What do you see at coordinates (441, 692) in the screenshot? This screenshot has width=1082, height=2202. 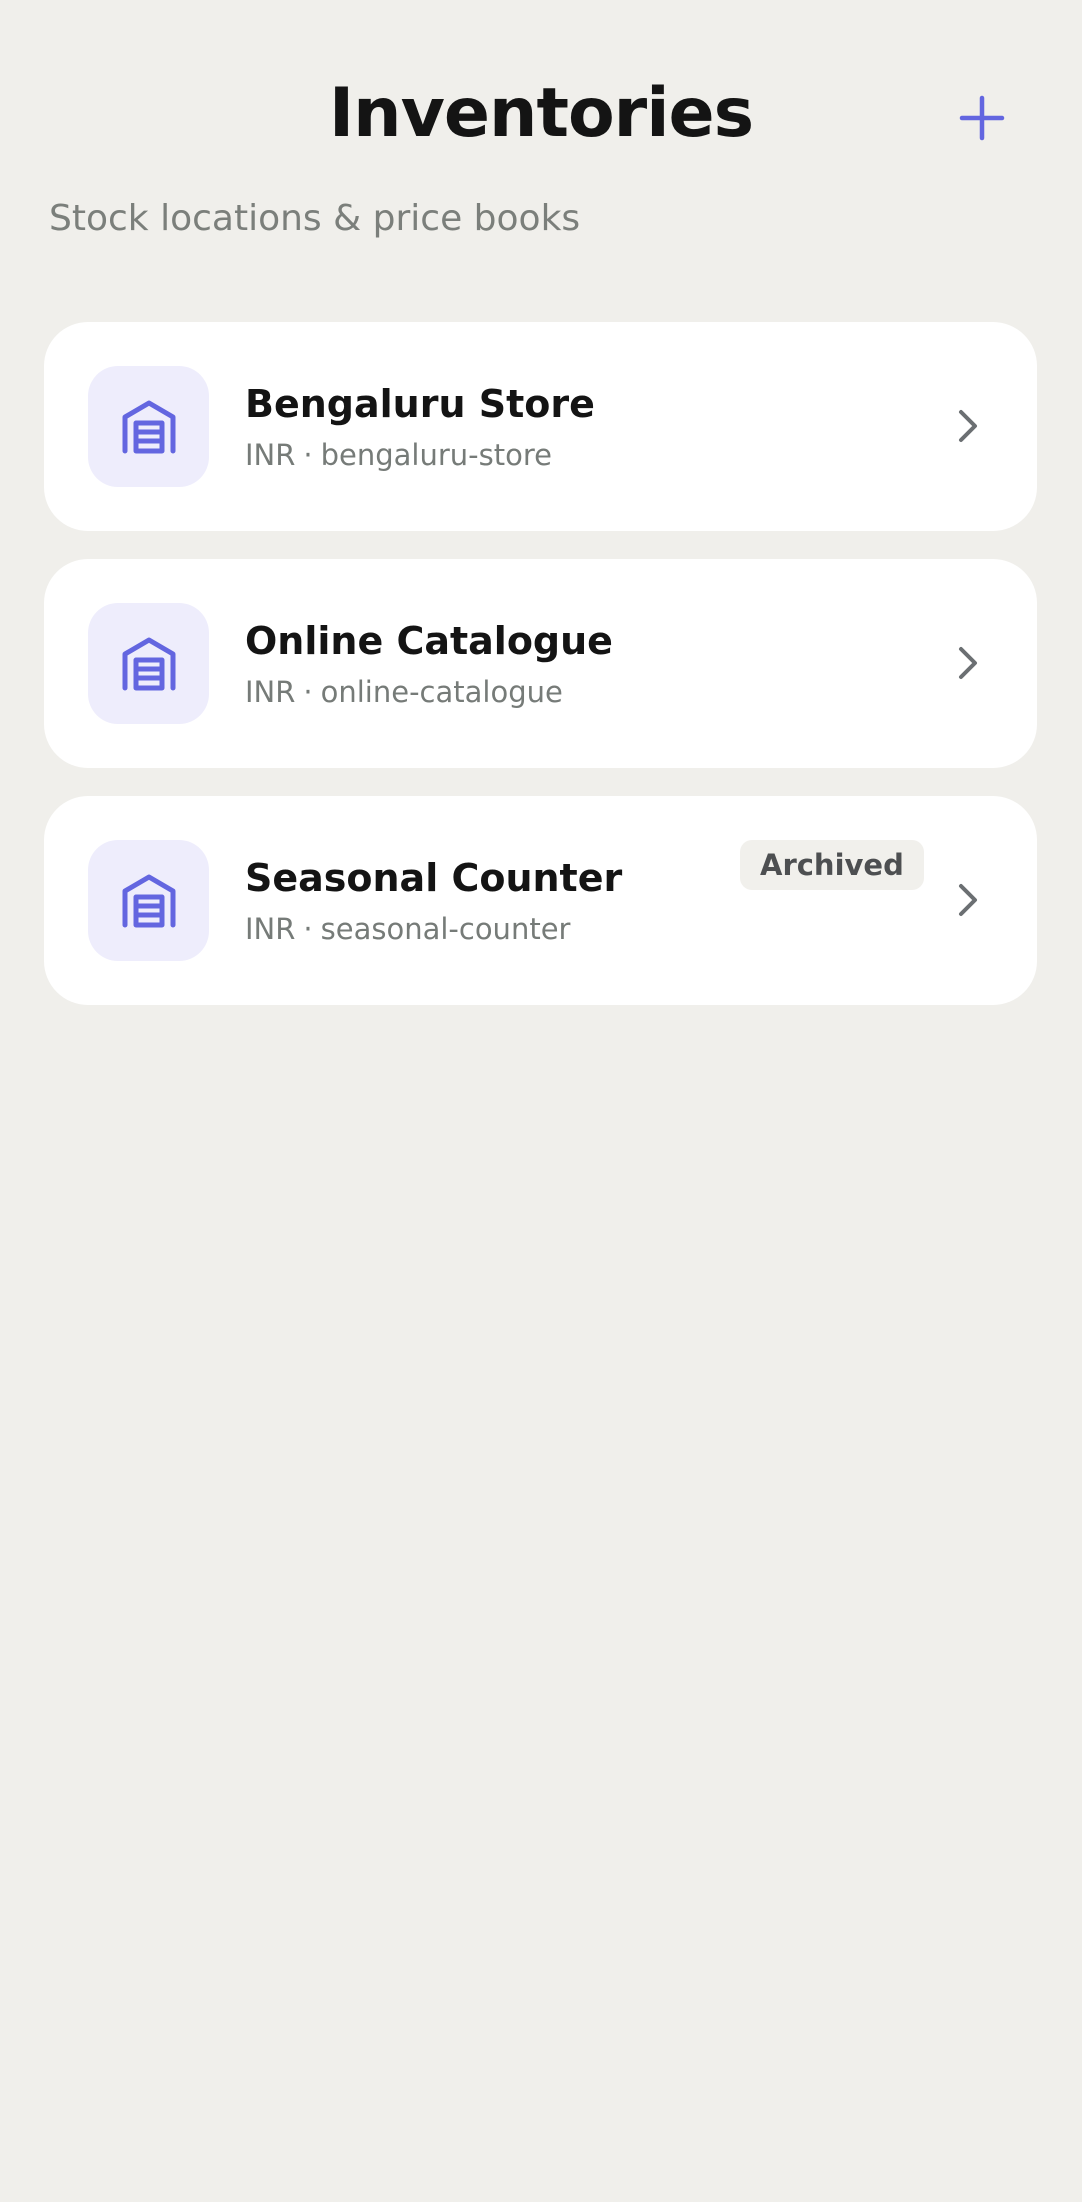 I see `inventory-slug: online-catalogue` at bounding box center [441, 692].